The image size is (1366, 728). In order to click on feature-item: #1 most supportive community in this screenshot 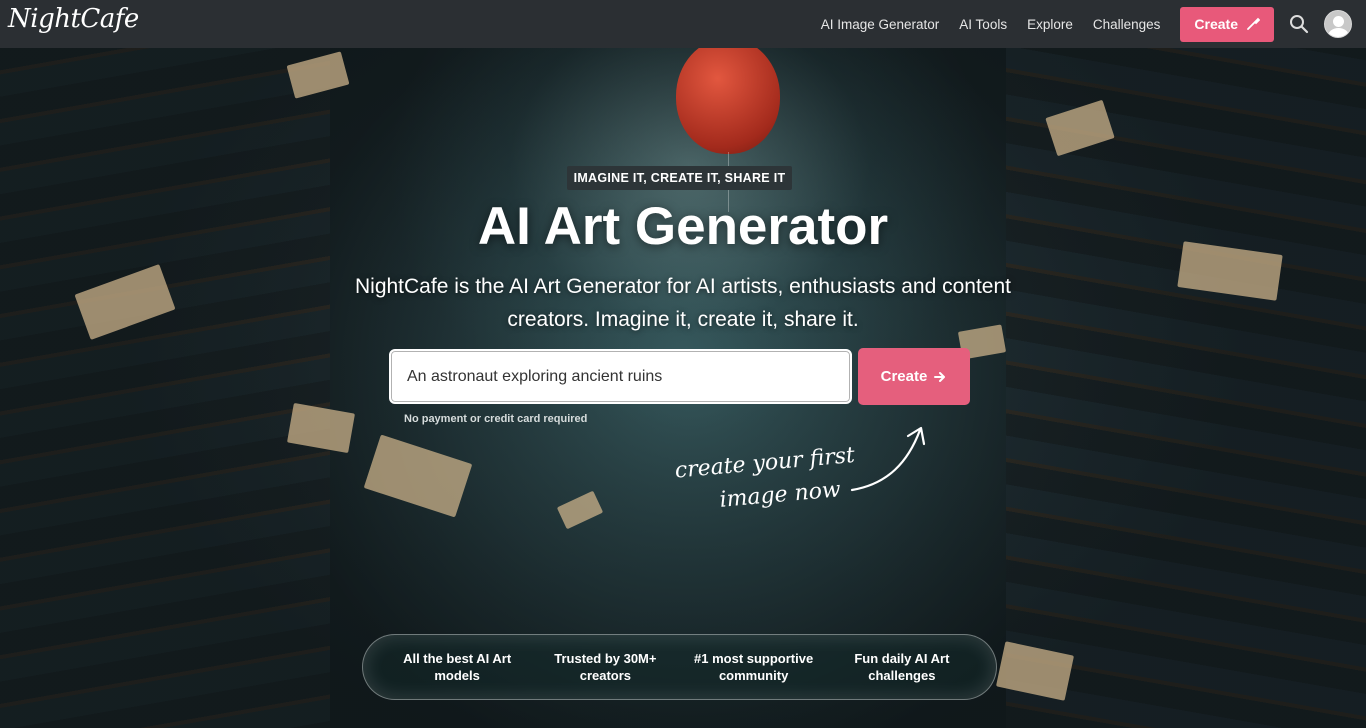, I will do `click(754, 667)`.